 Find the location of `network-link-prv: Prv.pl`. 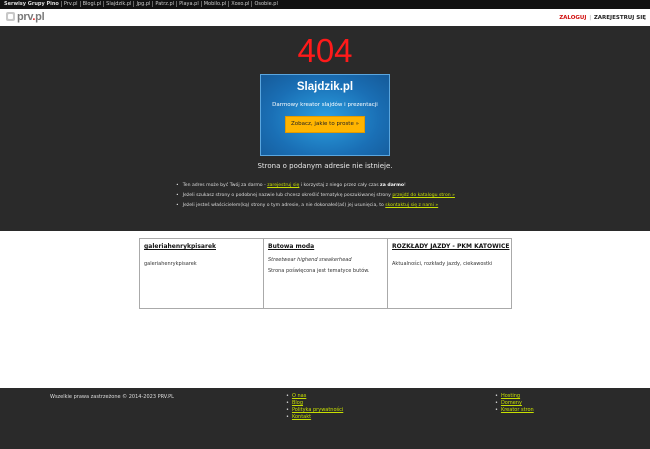

network-link-prv: Prv.pl is located at coordinates (70, 4).